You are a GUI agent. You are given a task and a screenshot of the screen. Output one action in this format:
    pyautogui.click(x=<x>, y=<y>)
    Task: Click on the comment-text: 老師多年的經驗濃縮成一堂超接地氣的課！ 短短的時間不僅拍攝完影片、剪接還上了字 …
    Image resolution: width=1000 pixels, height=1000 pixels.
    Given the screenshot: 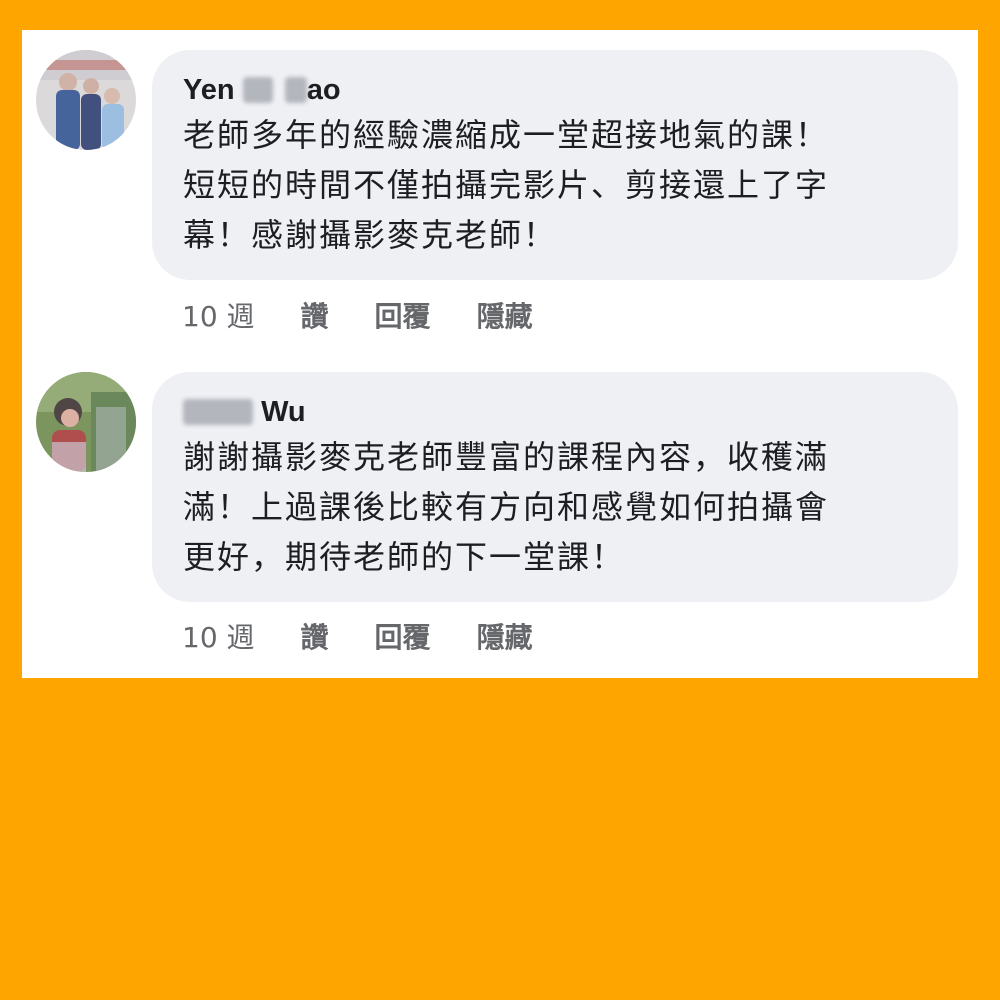 What is the action you would take?
    pyautogui.click(x=506, y=185)
    